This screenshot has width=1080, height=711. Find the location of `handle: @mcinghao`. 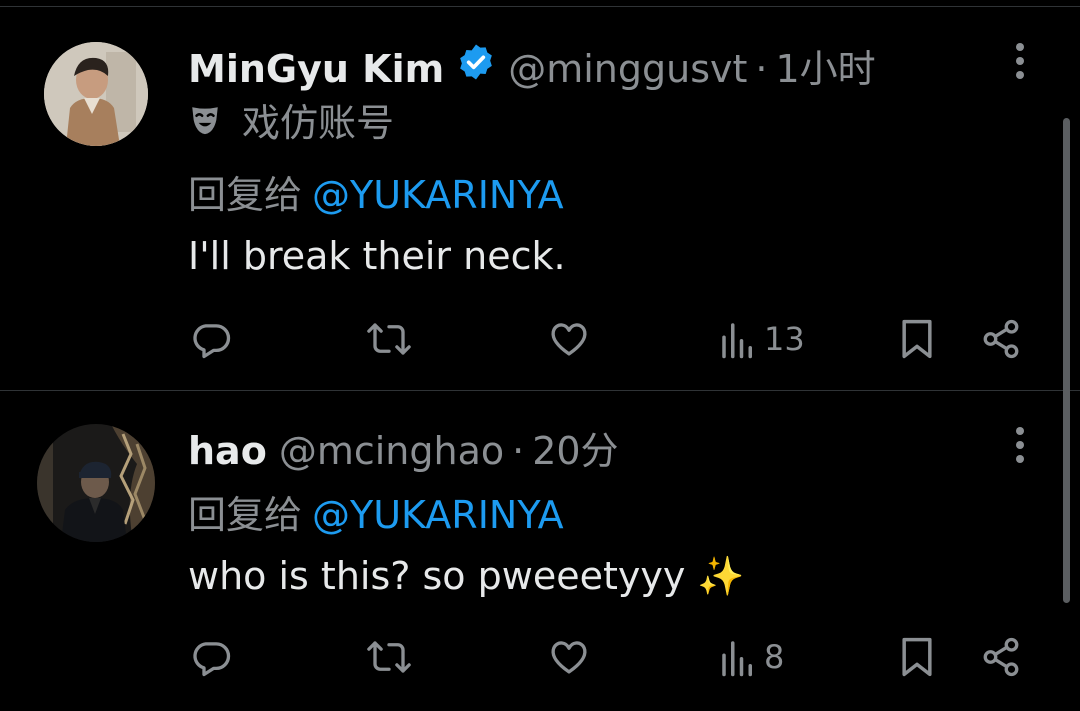

handle: @mcinghao is located at coordinates (391, 451).